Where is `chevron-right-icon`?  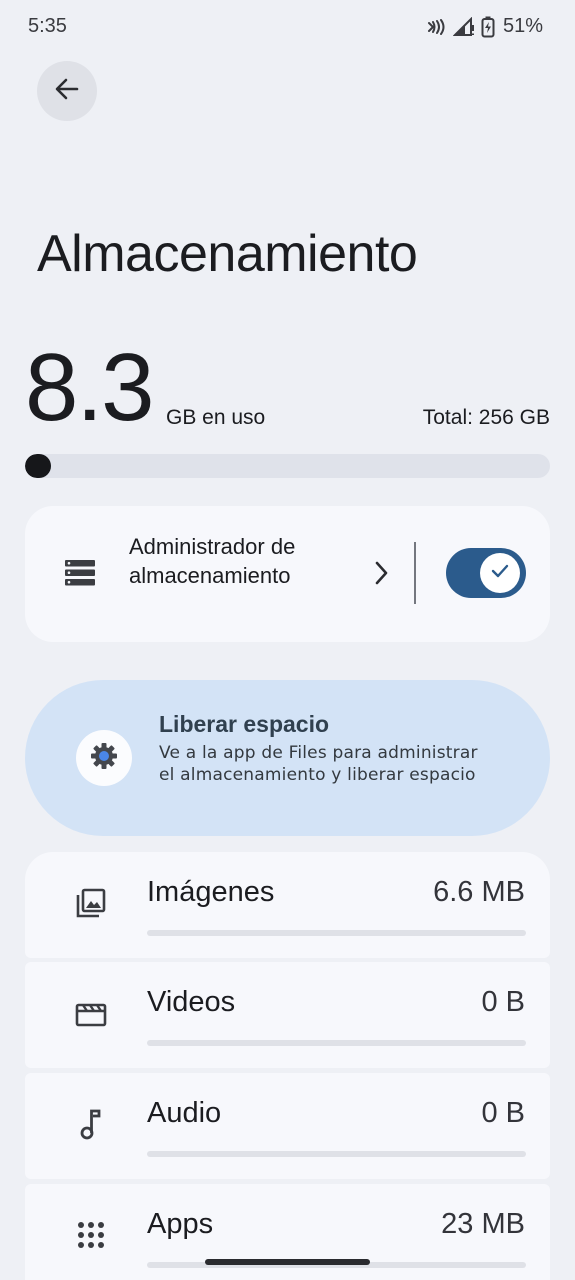
chevron-right-icon is located at coordinates (381, 575).